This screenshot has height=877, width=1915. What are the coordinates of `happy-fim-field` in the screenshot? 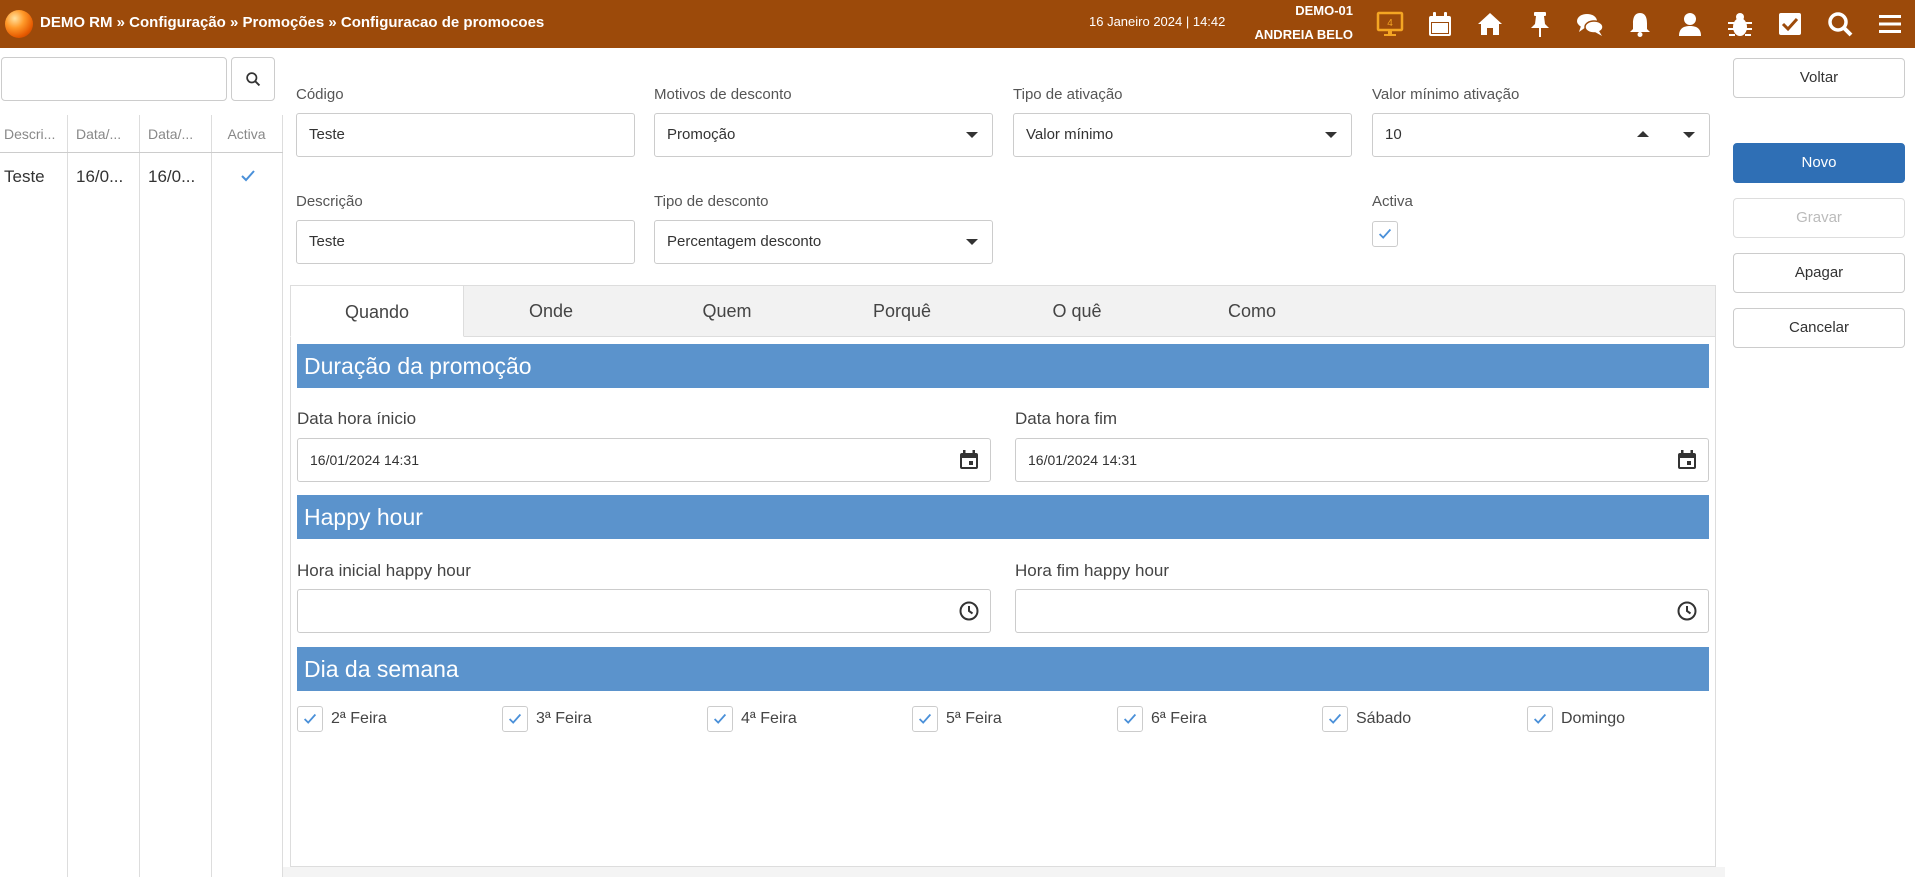 It's located at (1362, 611).